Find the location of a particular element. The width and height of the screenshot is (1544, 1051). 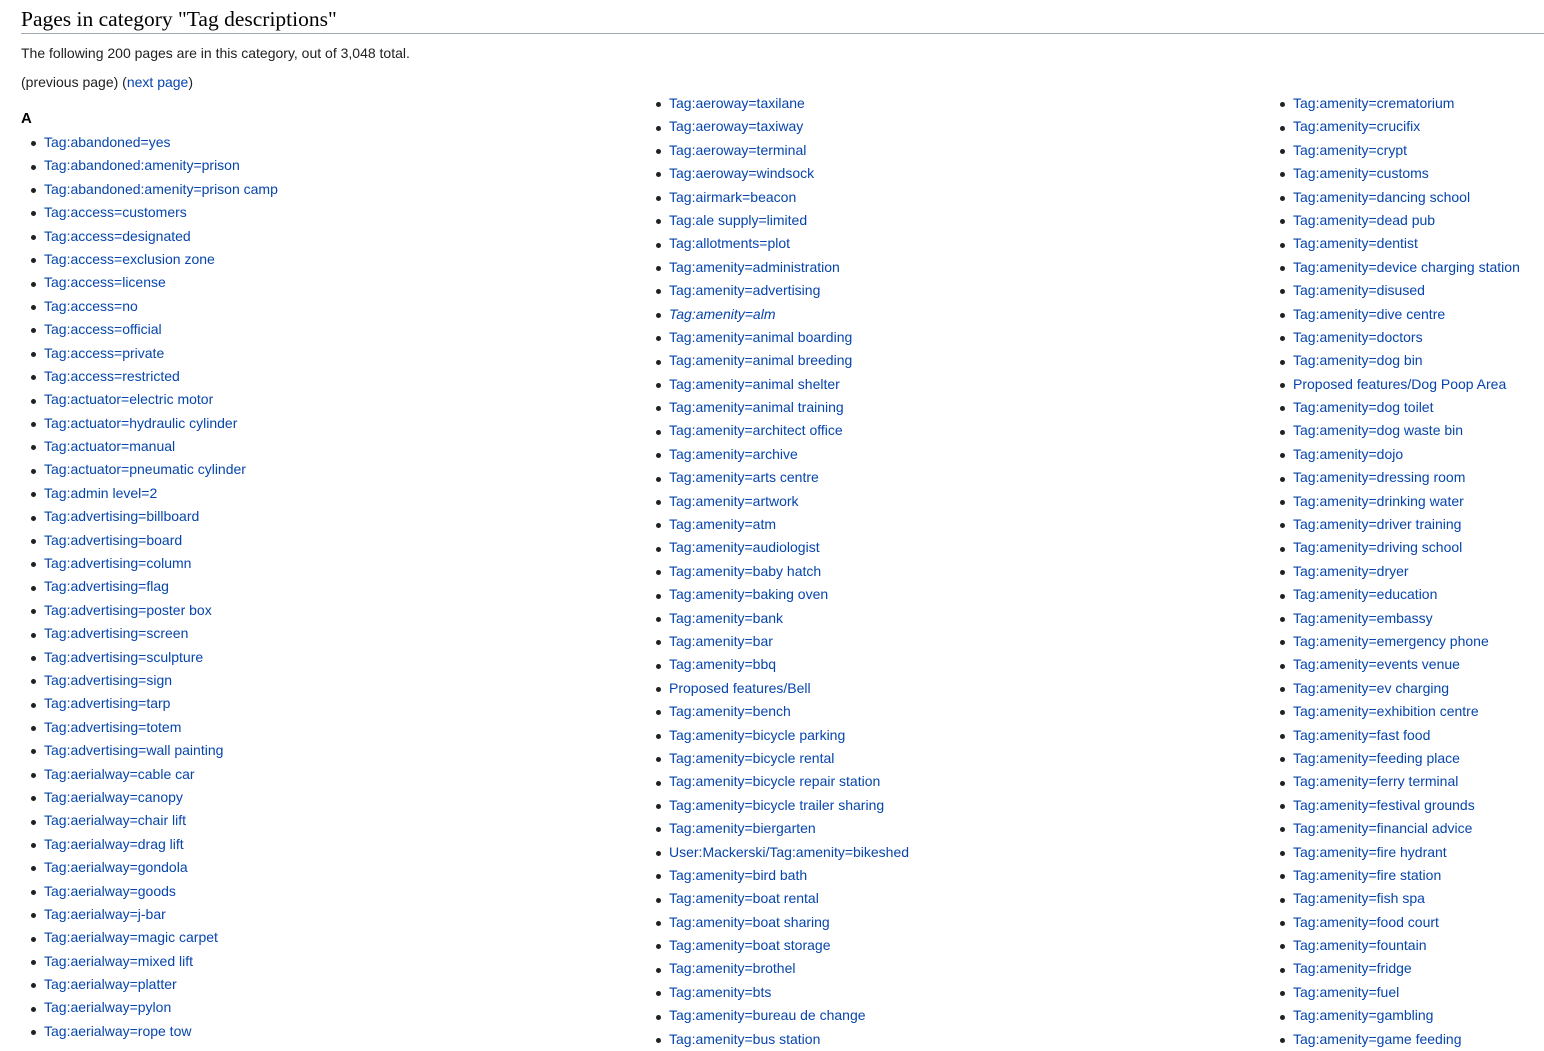

category-page-link: Tag:aeroway=taxiway is located at coordinates (736, 126).